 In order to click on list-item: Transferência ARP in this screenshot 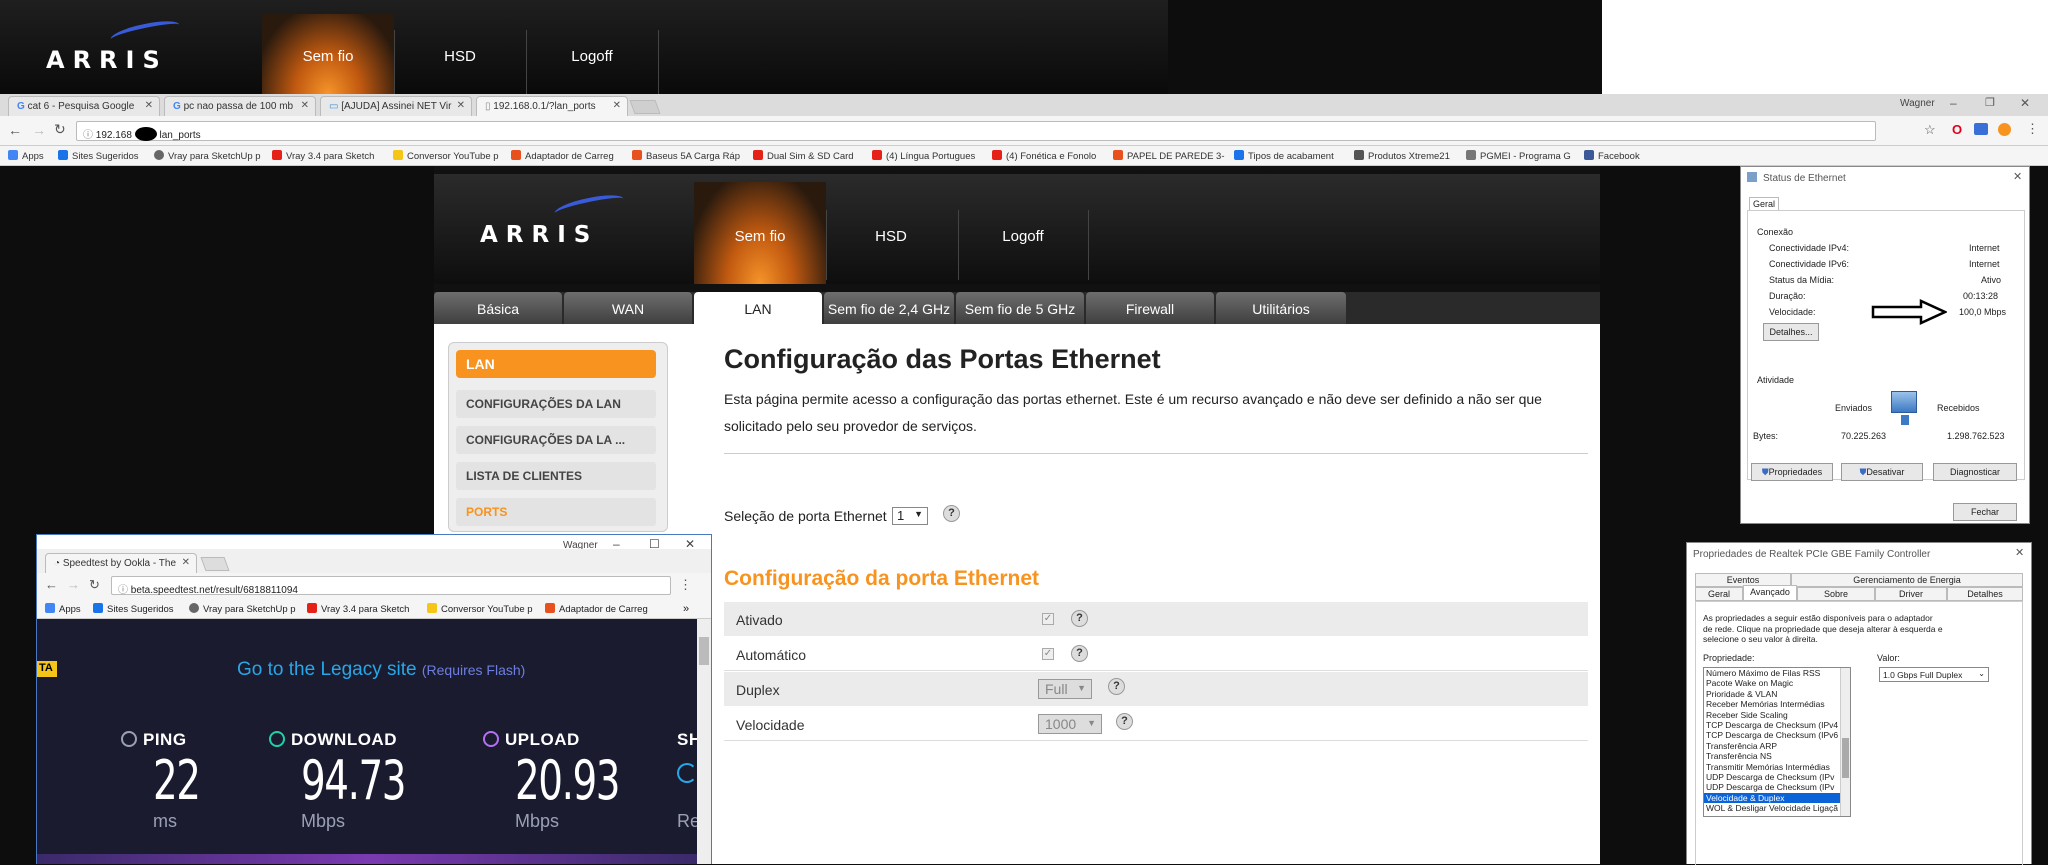, I will do `click(1777, 746)`.